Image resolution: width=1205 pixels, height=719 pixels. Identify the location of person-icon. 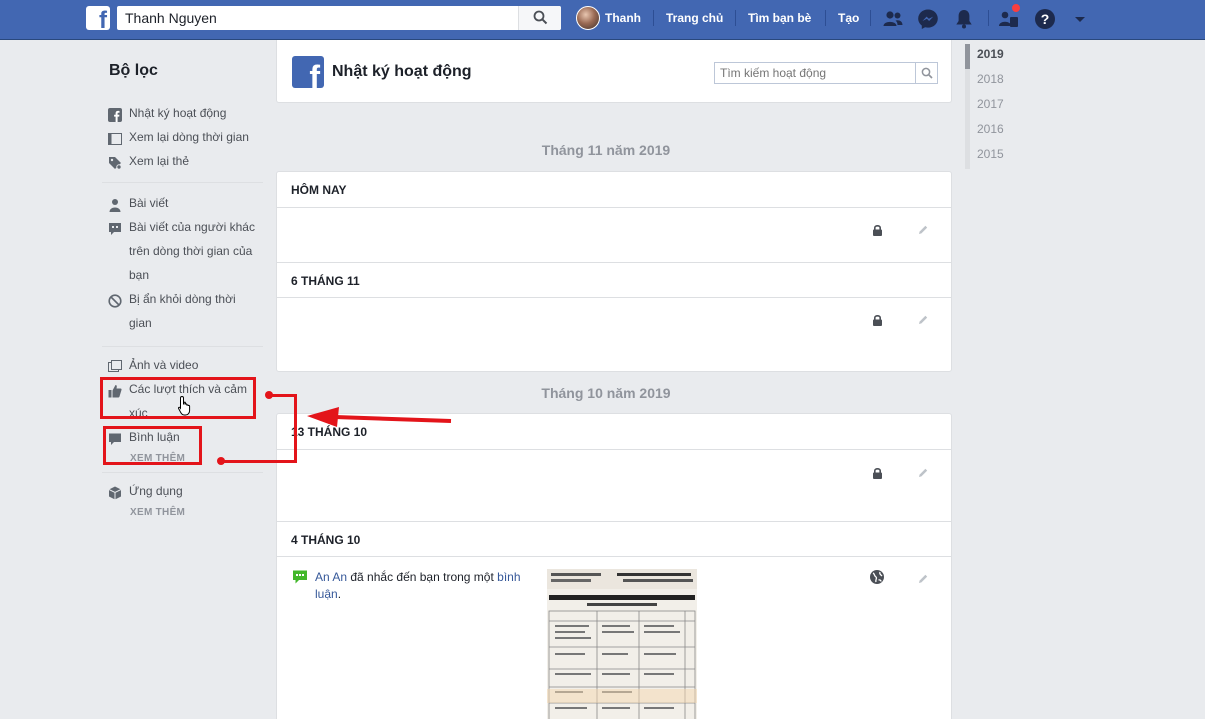
(115, 205).